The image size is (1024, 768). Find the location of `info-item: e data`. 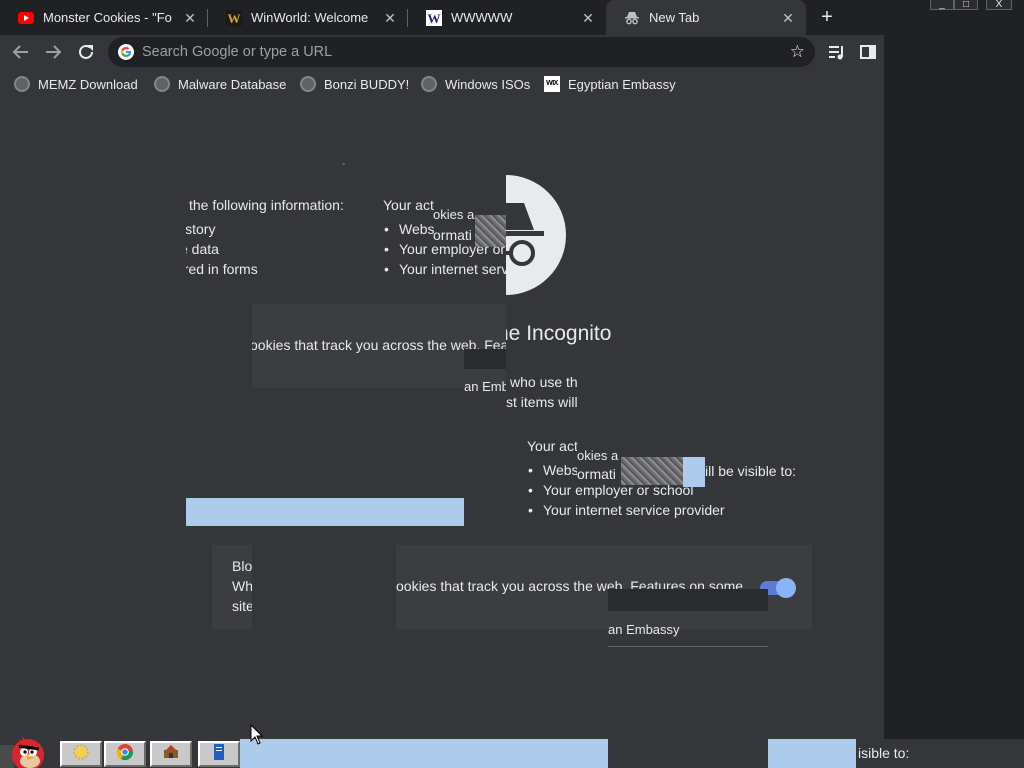

info-item: e data is located at coordinates (202, 249).